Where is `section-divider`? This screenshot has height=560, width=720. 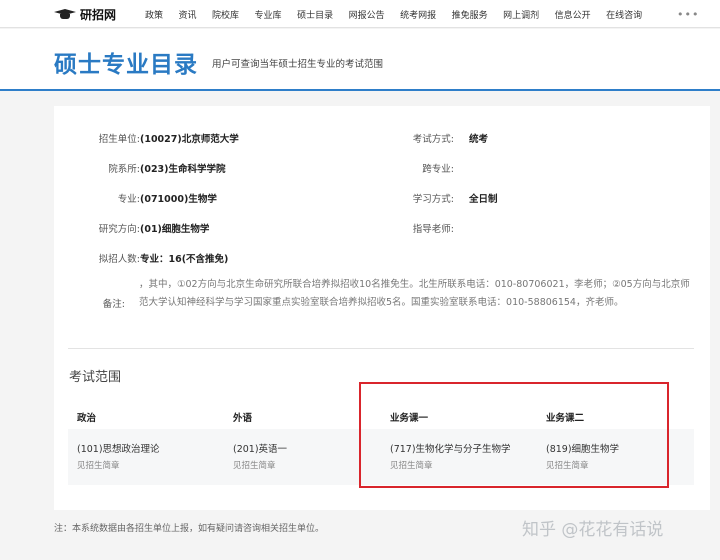
section-divider is located at coordinates (381, 348).